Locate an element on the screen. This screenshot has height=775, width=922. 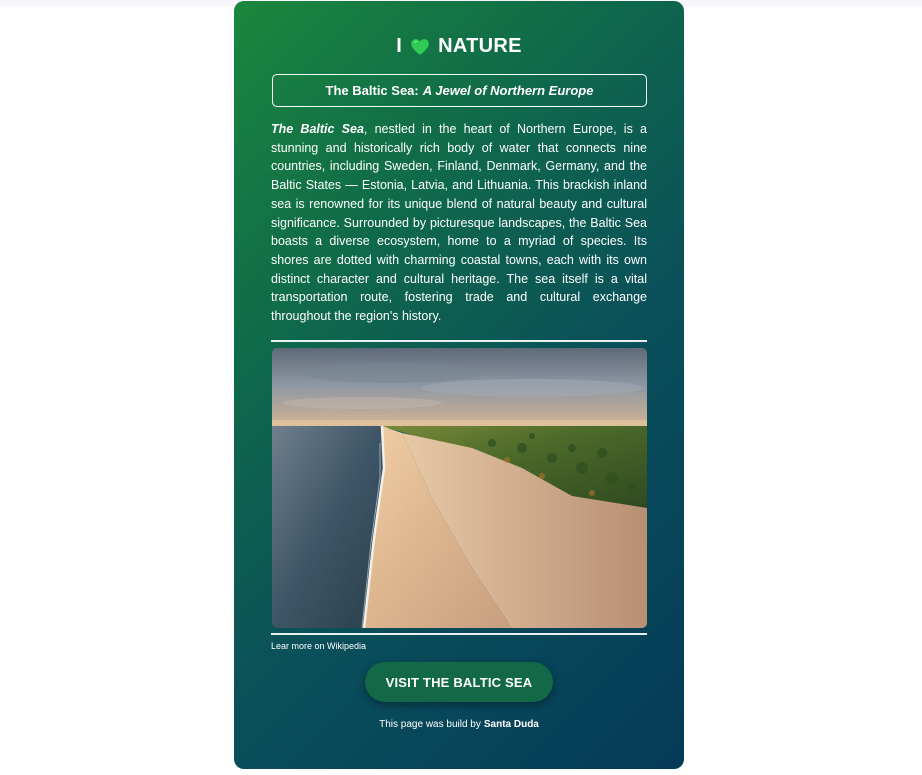
article-lead: The Baltic Sea is located at coordinates (317, 129).